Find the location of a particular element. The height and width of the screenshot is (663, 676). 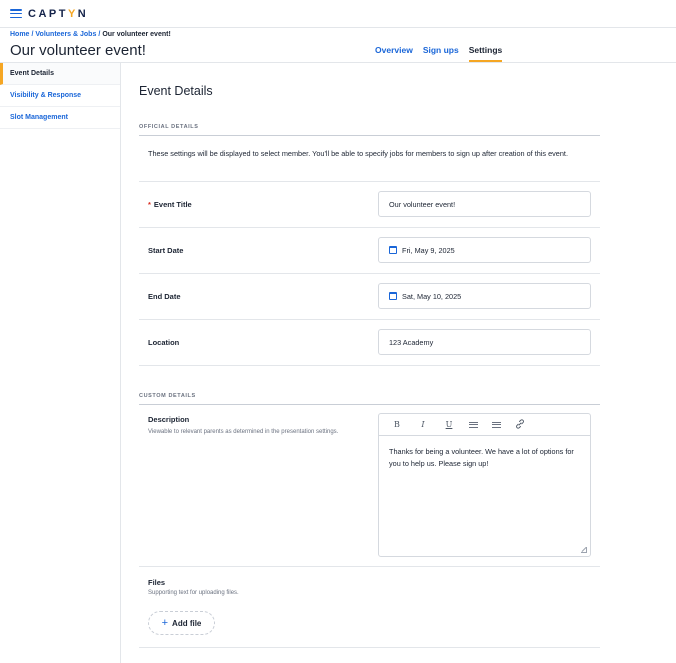

add-file-button: + Add file is located at coordinates (181, 623).